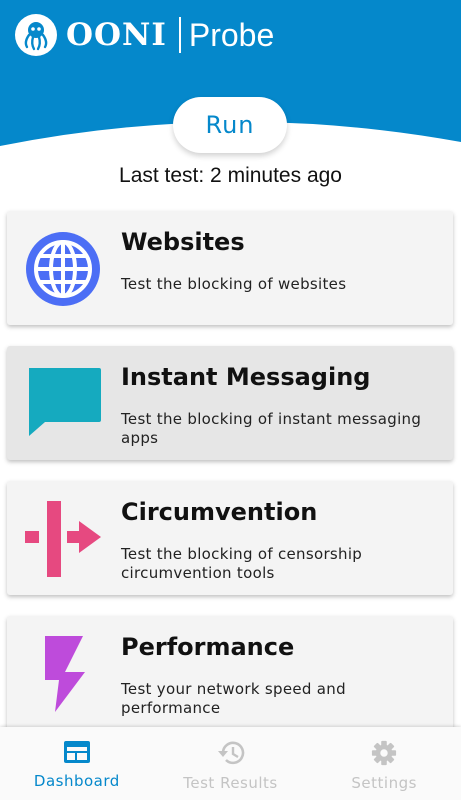 The image size is (461, 800). What do you see at coordinates (36, 35) in the screenshot?
I see `octopus-icon` at bounding box center [36, 35].